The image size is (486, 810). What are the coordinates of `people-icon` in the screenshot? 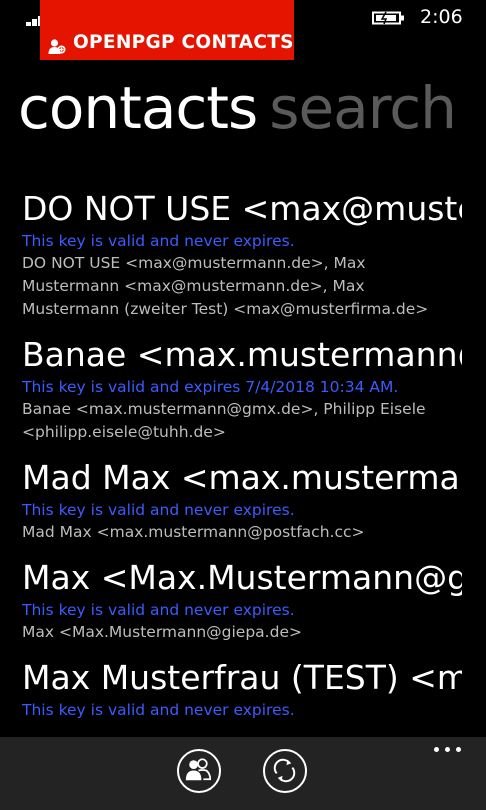 It's located at (198, 769).